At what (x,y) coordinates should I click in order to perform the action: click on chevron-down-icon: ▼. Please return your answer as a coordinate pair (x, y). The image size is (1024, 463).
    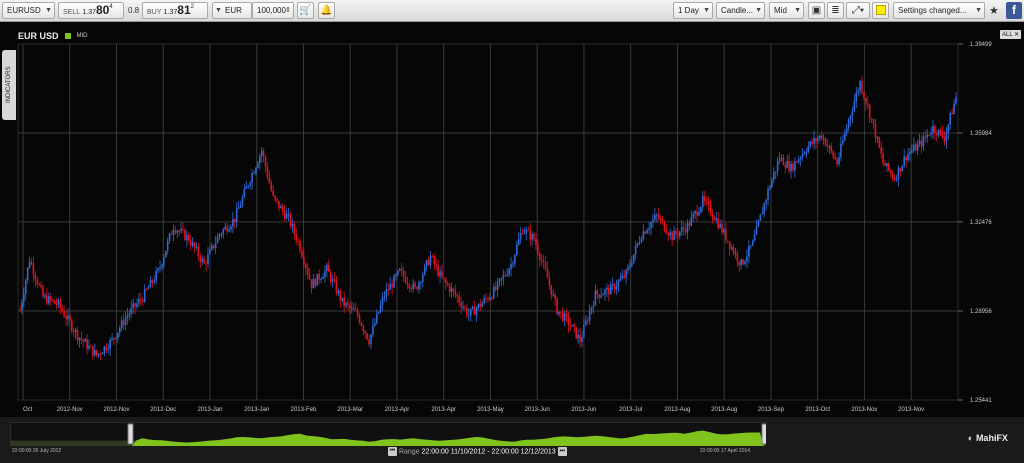
    Looking at the image, I should click on (797, 10).